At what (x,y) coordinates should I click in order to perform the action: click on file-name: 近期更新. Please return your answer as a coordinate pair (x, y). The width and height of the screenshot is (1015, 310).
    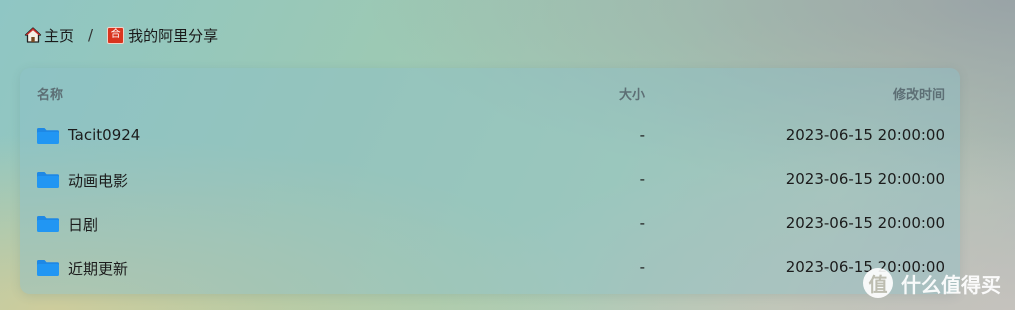
    Looking at the image, I should click on (98, 269).